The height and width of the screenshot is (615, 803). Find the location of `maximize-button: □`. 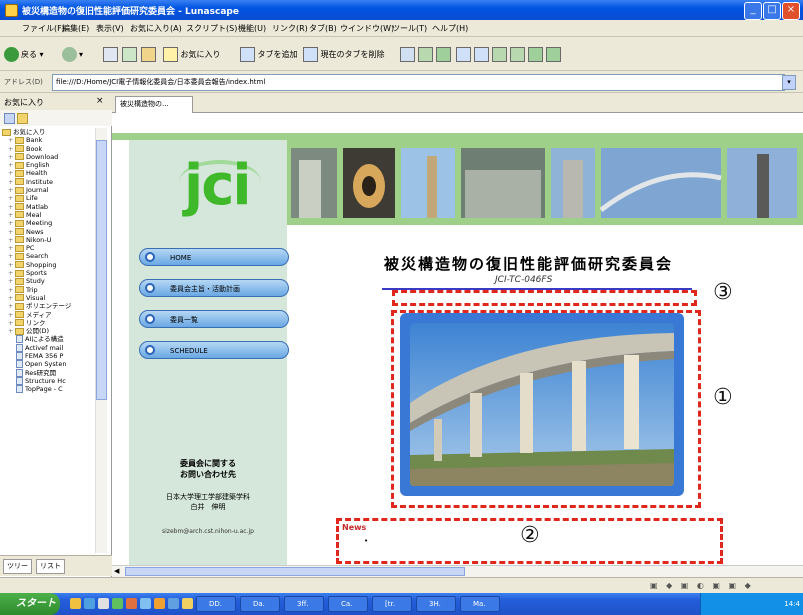

maximize-button: □ is located at coordinates (772, 11).